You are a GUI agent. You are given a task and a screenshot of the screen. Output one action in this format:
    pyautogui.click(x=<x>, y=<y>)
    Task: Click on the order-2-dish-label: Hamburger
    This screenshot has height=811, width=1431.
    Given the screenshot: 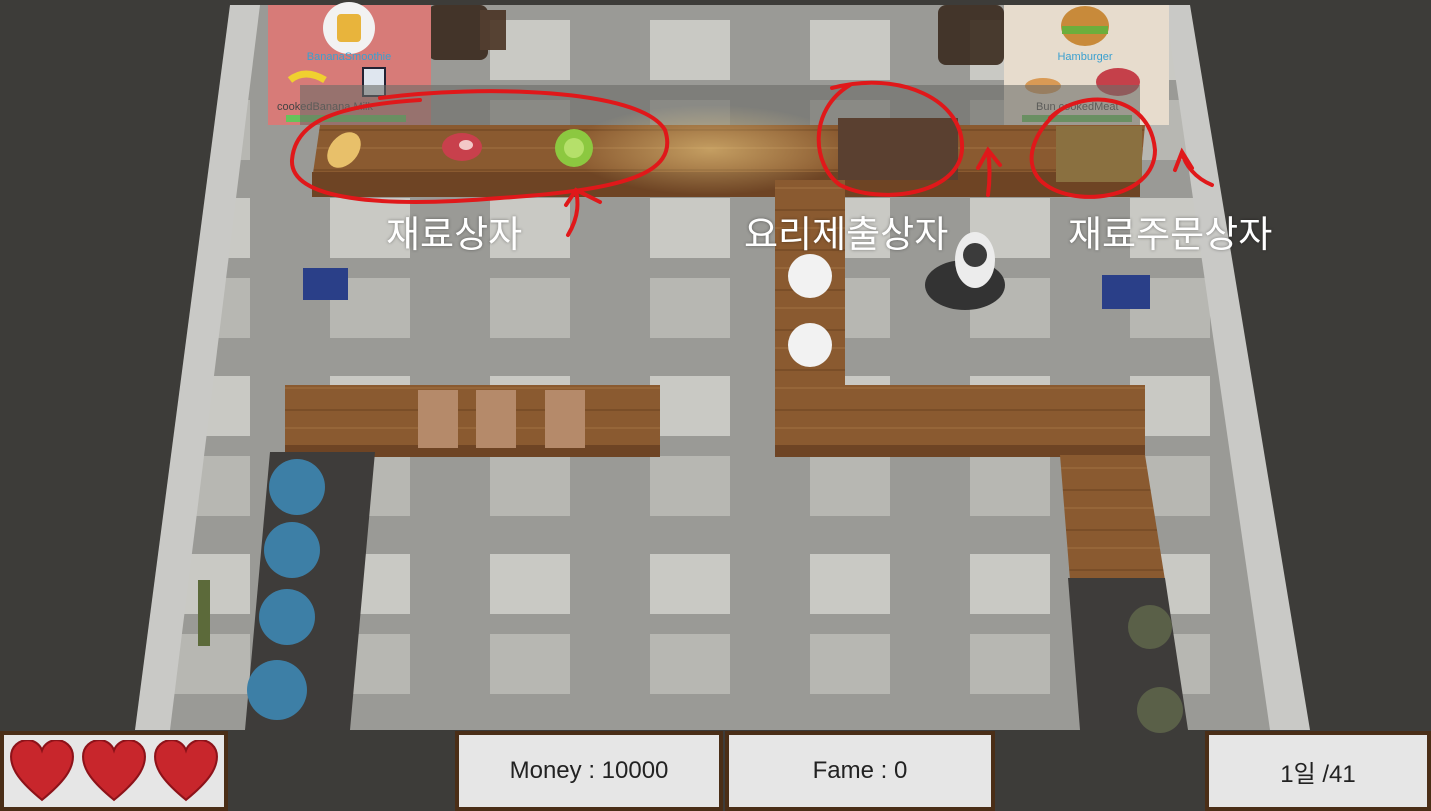 What is the action you would take?
    pyautogui.click(x=1084, y=57)
    